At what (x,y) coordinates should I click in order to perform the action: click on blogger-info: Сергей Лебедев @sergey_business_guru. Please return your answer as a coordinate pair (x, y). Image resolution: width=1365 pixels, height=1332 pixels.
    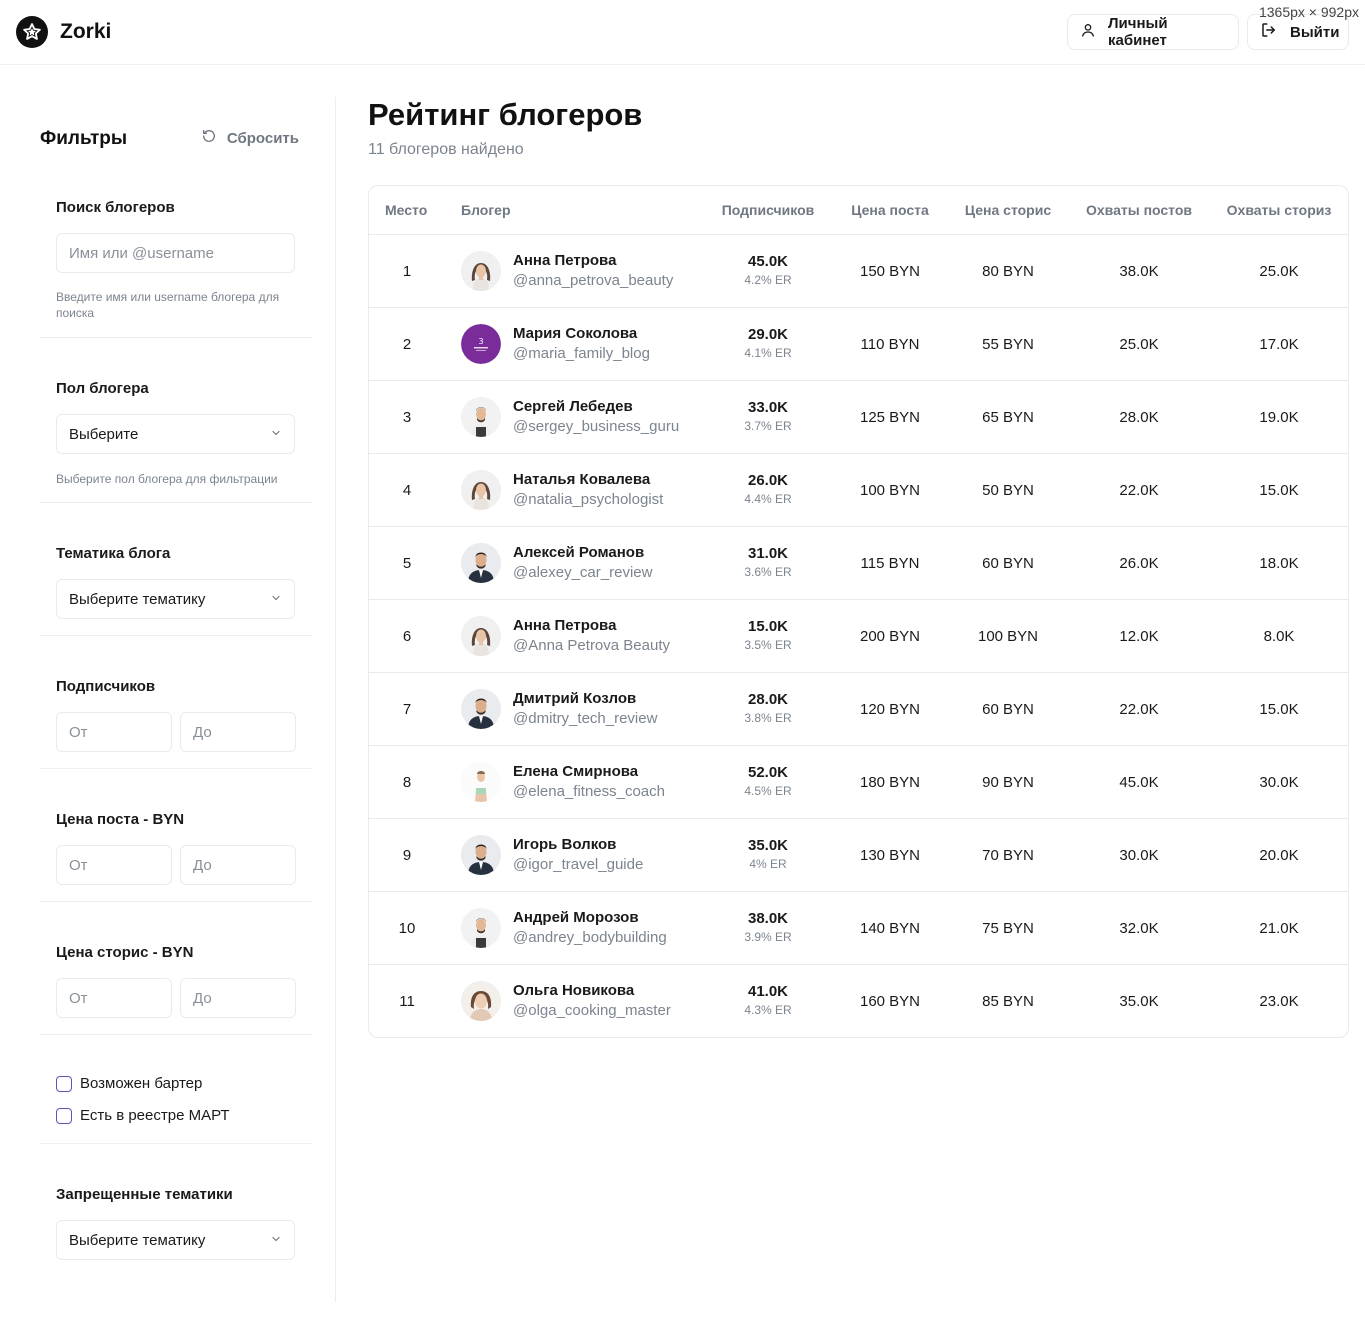
    Looking at the image, I should click on (596, 417).